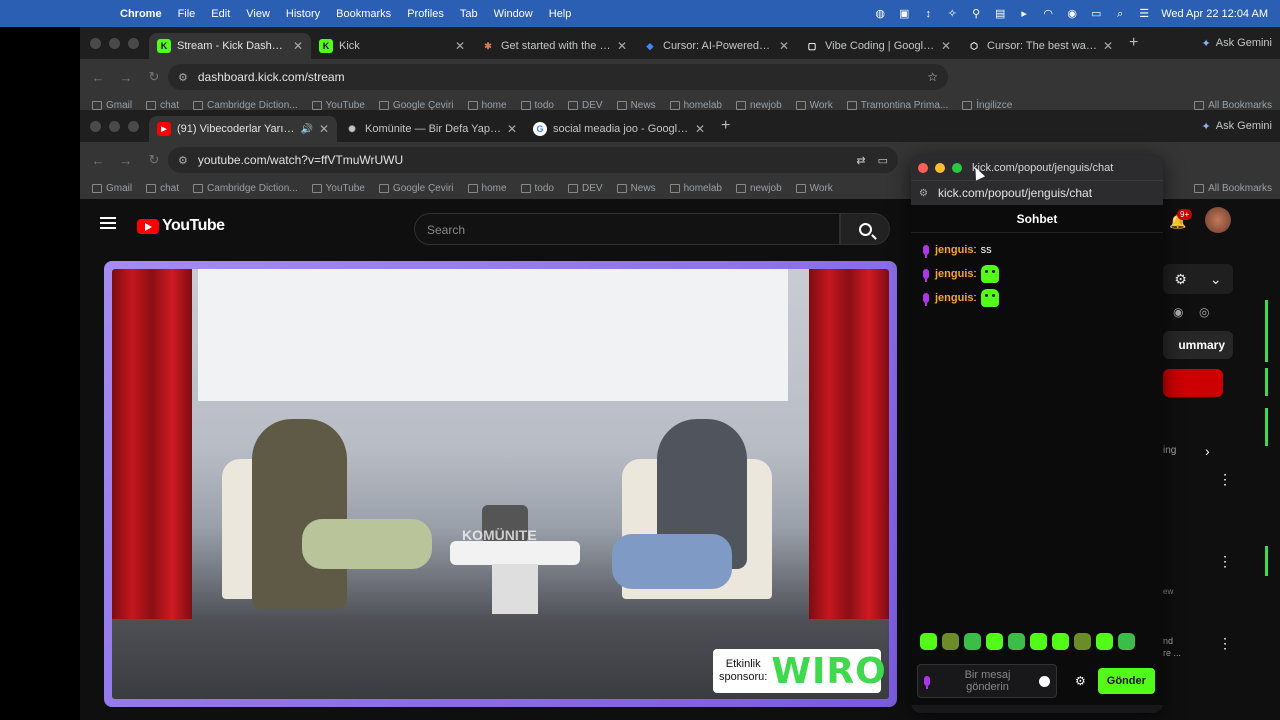 The width and height of the screenshot is (1280, 720). Describe the element at coordinates (1193, 383) in the screenshot. I see `subscribe-button` at that location.